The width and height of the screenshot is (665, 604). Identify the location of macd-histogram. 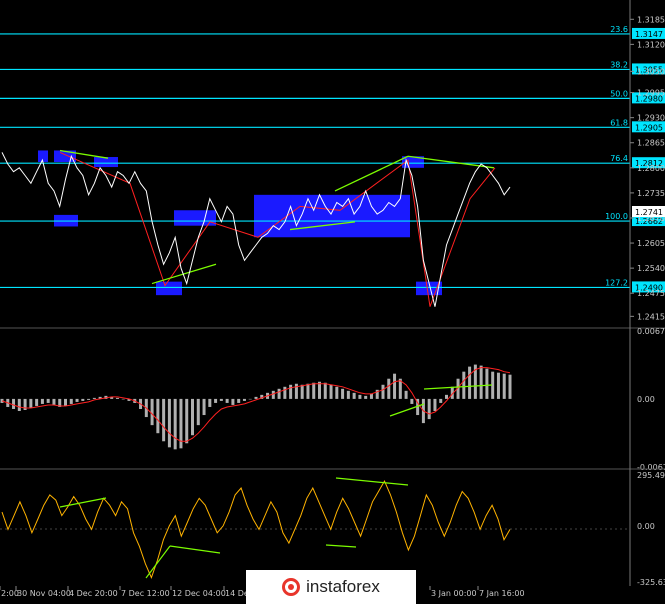
(256, 407).